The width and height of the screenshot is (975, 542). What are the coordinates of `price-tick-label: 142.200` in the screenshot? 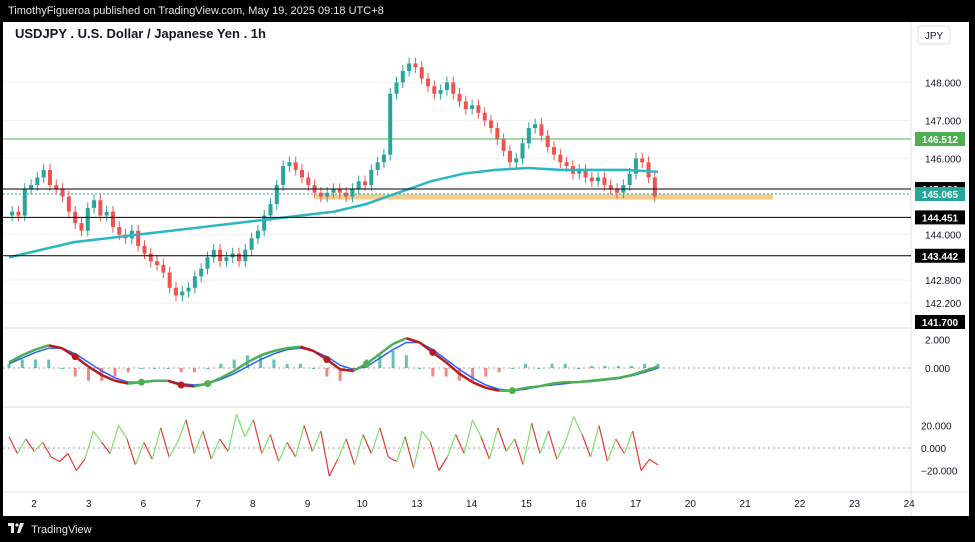 It's located at (943, 304).